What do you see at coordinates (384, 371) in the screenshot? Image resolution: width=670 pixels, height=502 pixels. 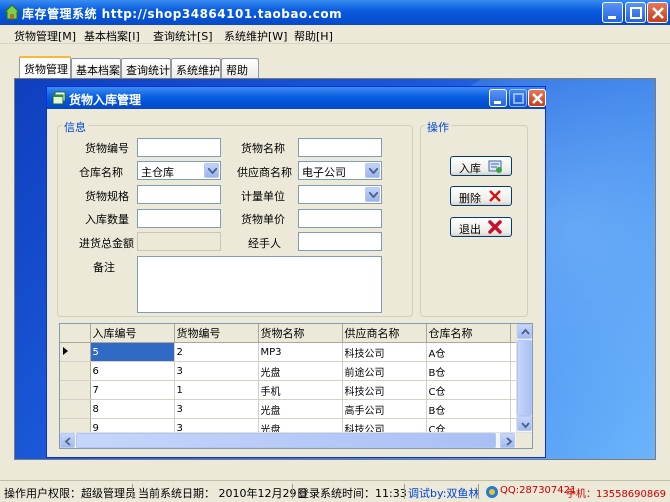 I see `table-cell: 前途公司` at bounding box center [384, 371].